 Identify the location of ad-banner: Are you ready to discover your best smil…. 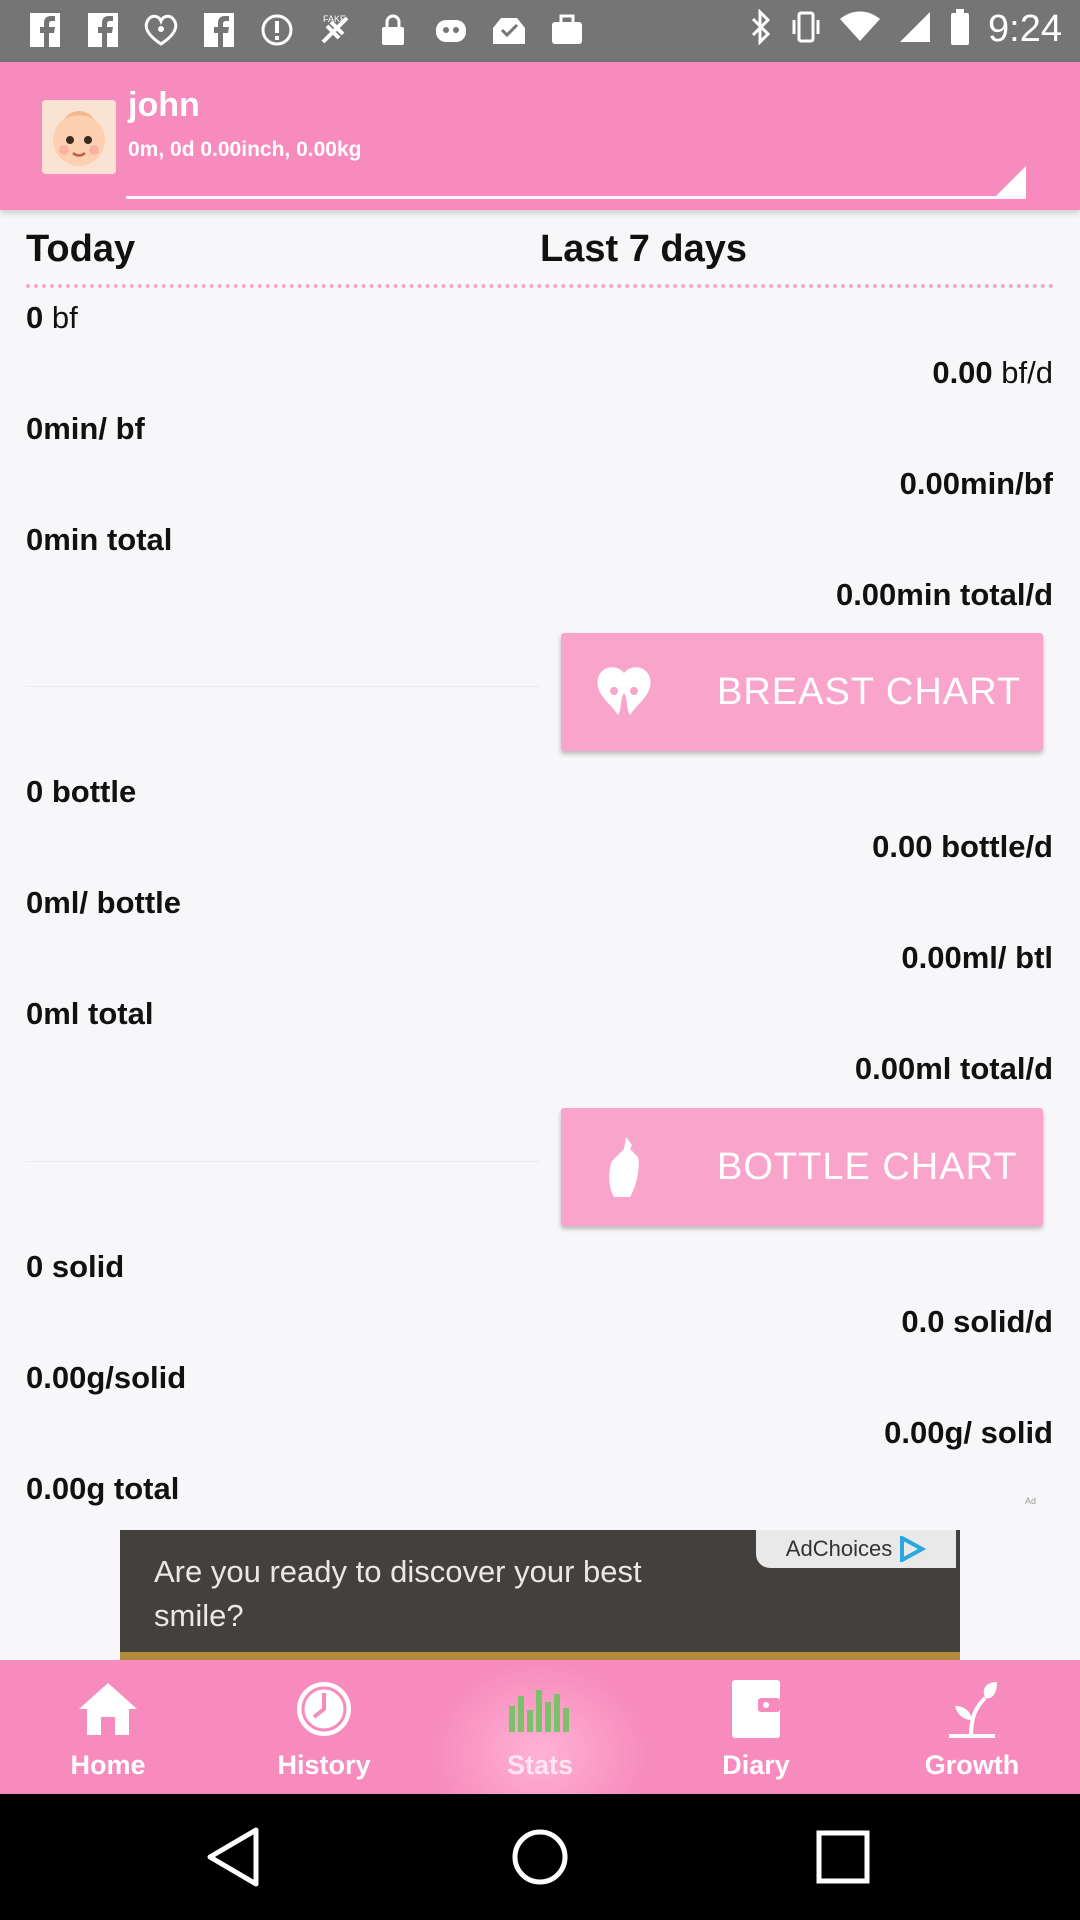
(540, 1595).